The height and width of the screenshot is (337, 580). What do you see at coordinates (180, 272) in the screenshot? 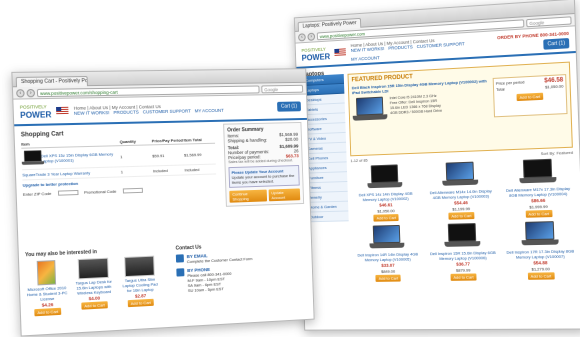
I see `phone-icon` at bounding box center [180, 272].